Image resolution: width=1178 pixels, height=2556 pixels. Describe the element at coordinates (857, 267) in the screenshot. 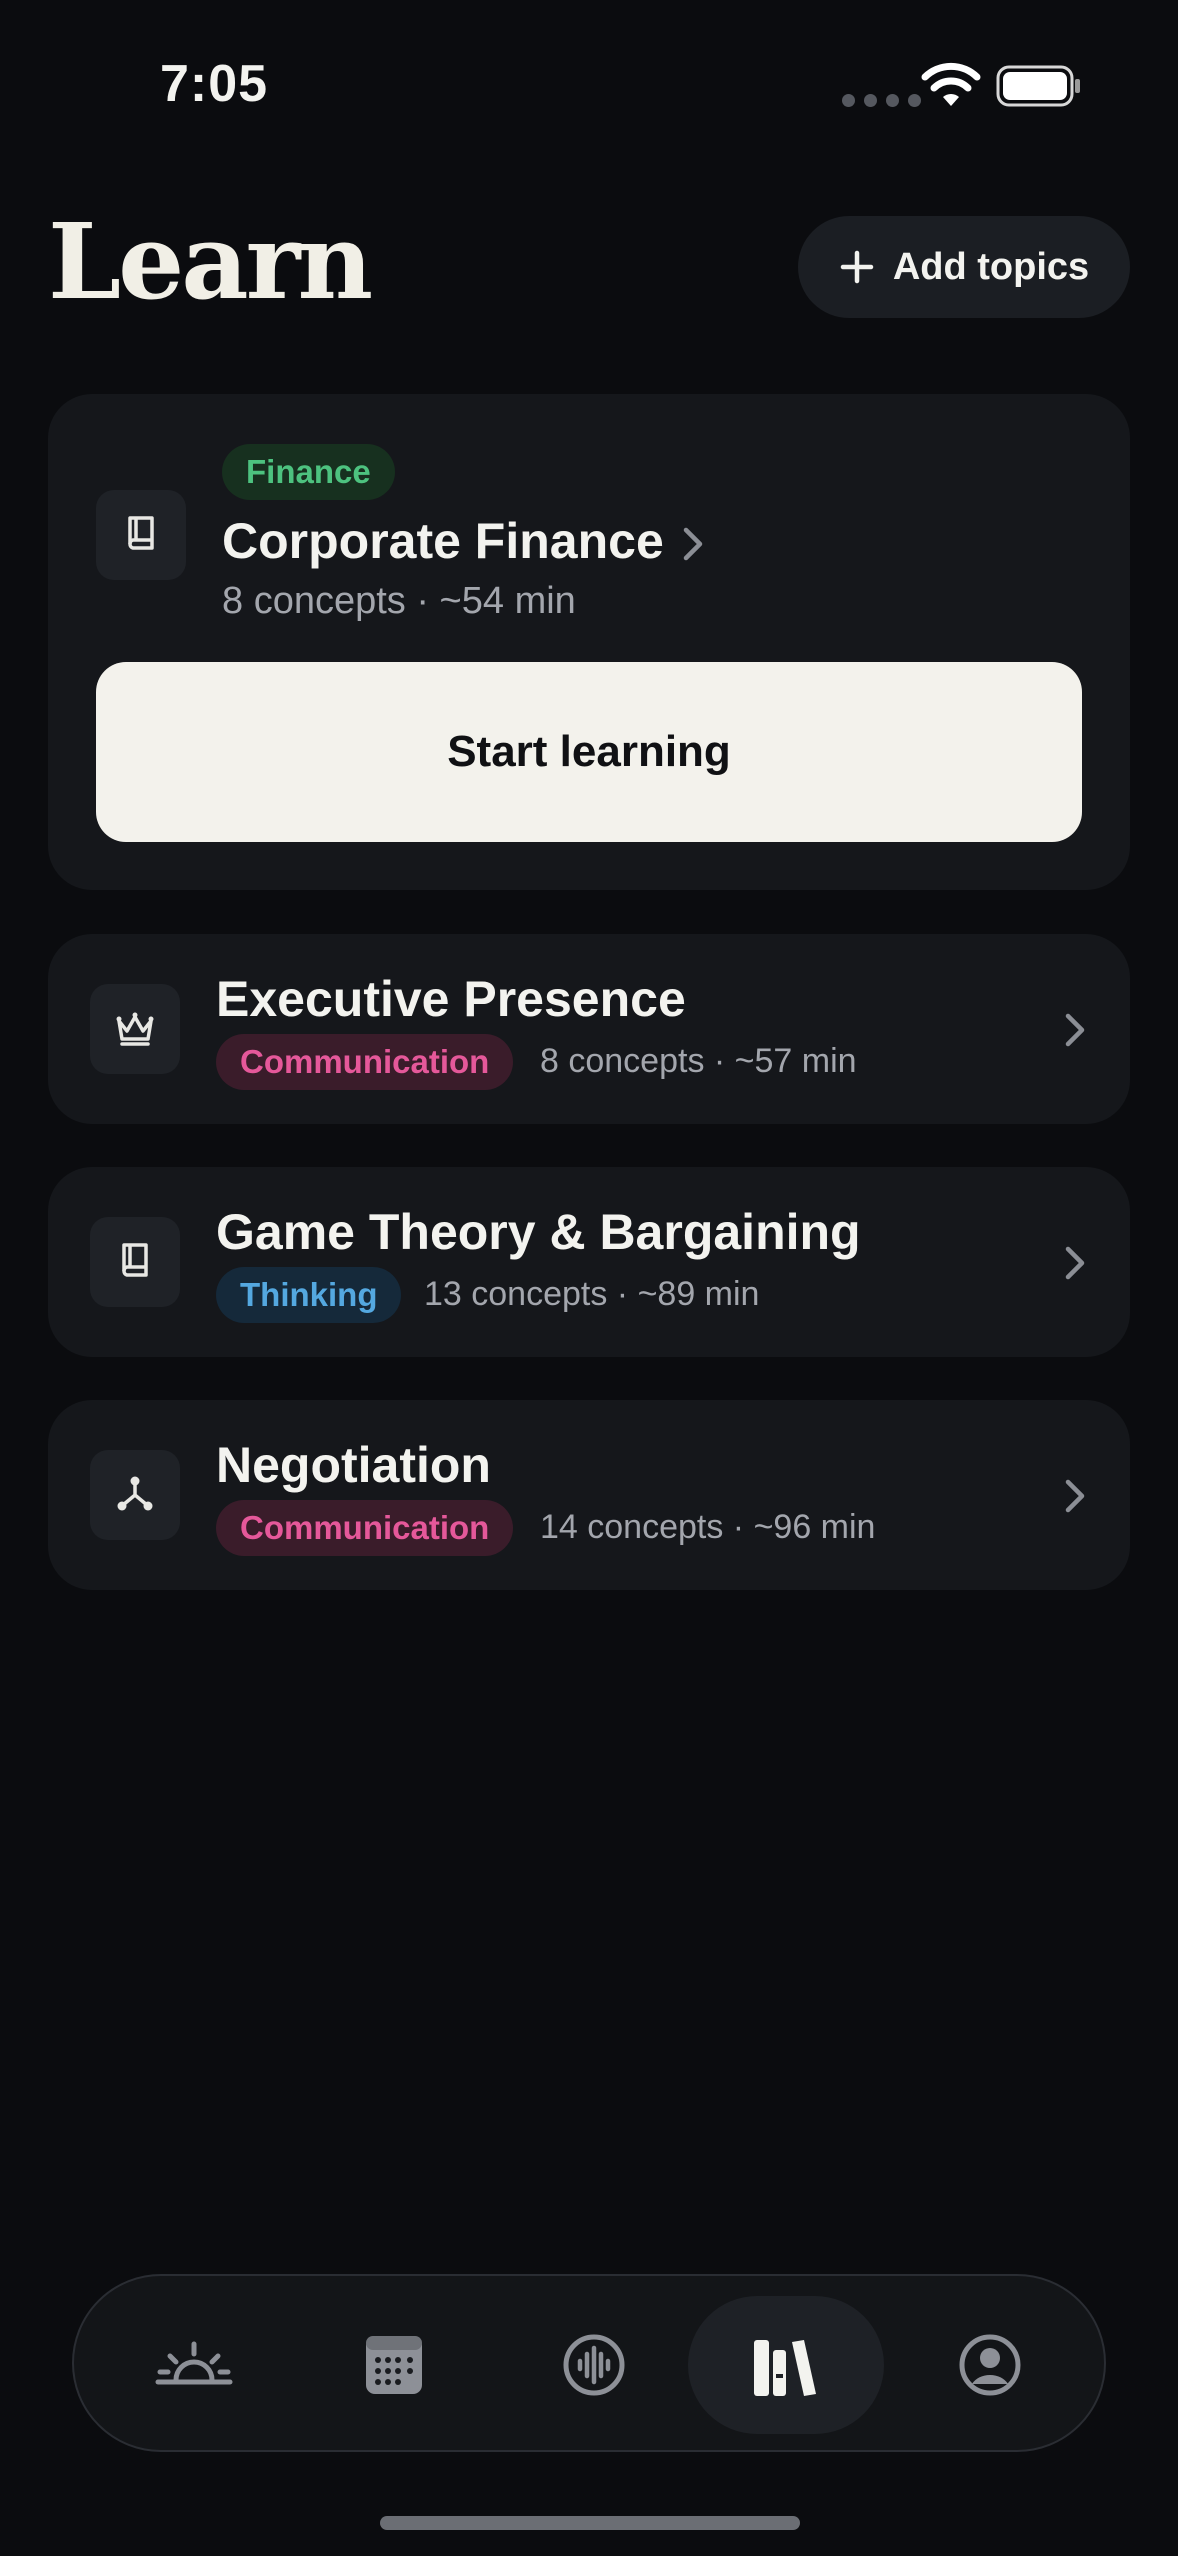

I see `plus-icon` at that location.